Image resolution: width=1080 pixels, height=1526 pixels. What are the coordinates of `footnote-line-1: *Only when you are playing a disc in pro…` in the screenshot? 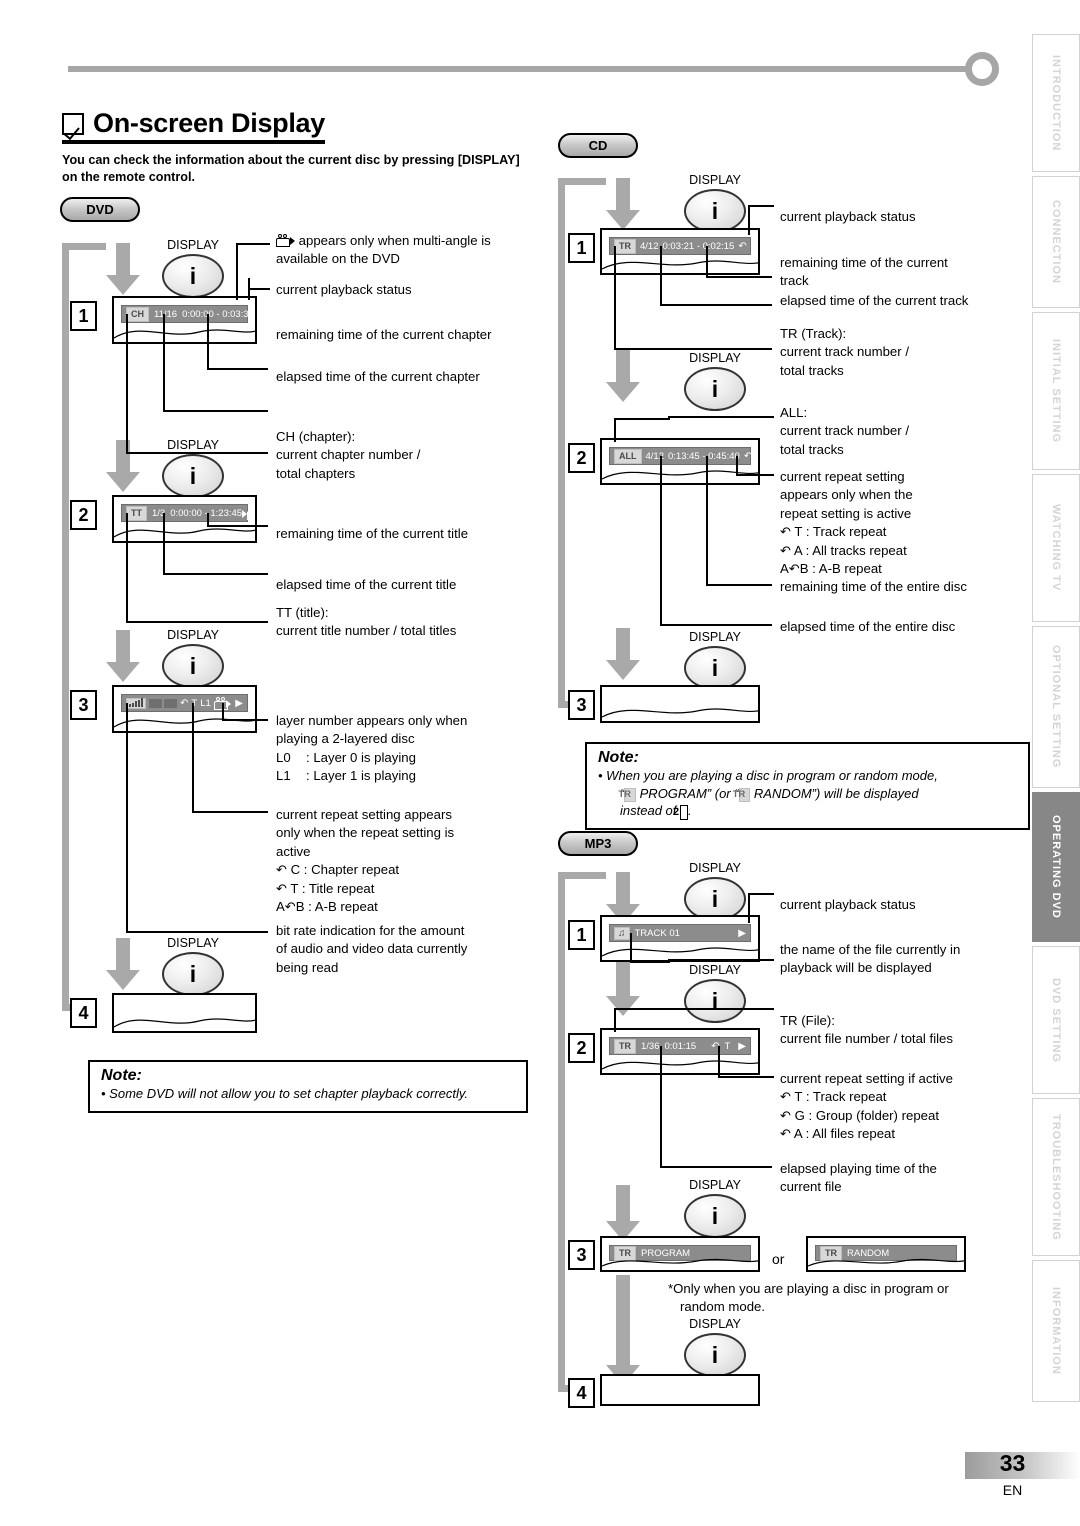 It's located at (808, 1288).